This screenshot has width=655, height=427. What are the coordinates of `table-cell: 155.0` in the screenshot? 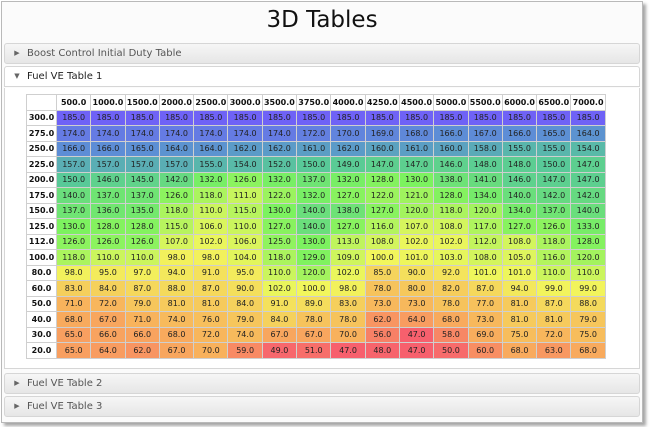 It's located at (519, 148).